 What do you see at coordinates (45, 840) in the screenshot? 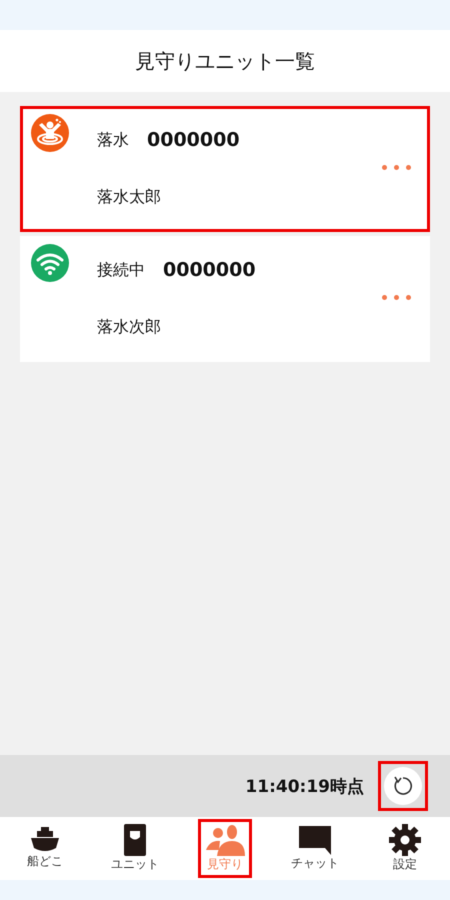
I see `ship-icon` at bounding box center [45, 840].